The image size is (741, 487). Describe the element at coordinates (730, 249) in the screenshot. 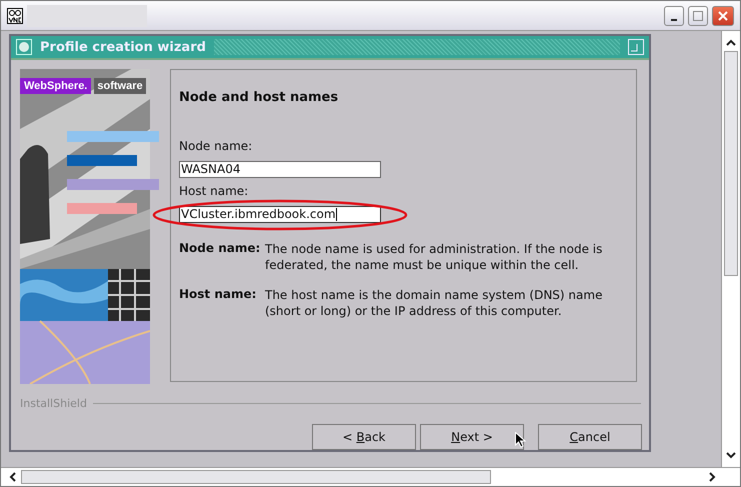

I see `vertical-scrollbar` at that location.